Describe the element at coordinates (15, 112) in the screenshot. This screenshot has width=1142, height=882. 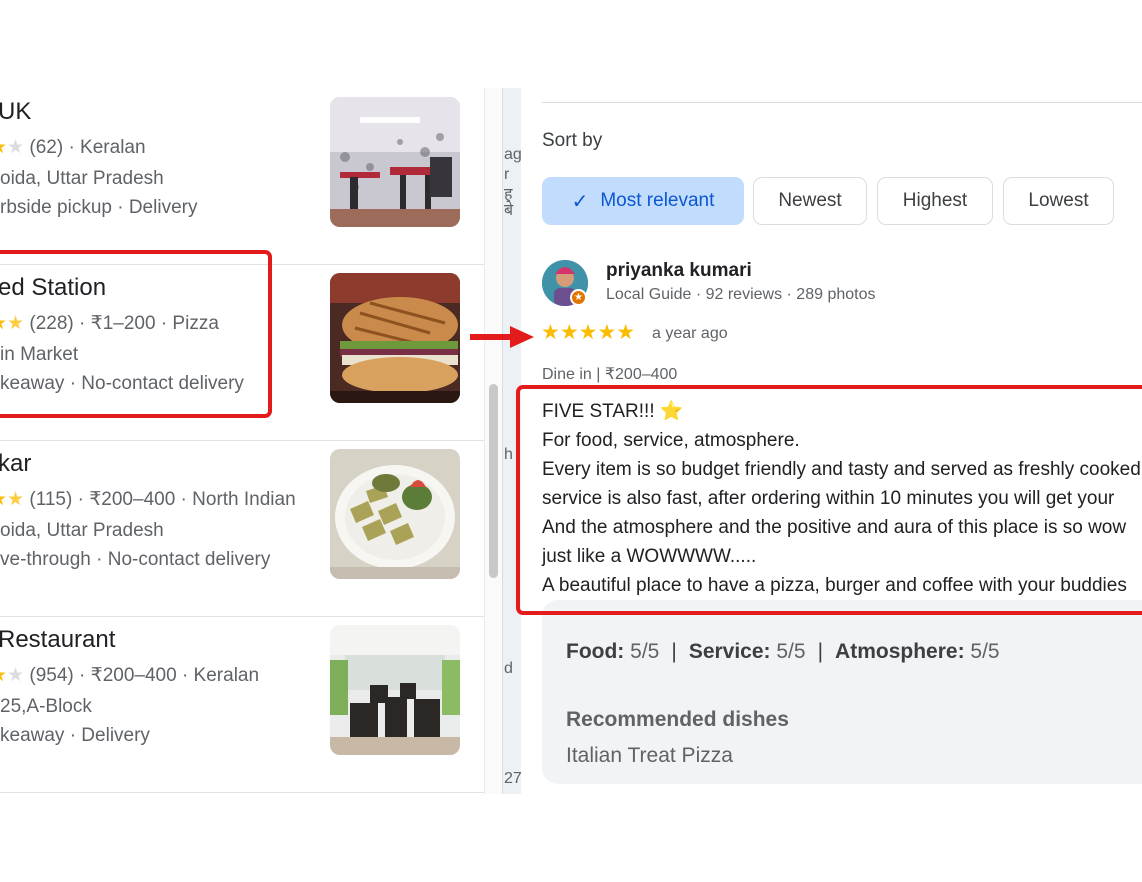
I see `result-name: UK` at that location.